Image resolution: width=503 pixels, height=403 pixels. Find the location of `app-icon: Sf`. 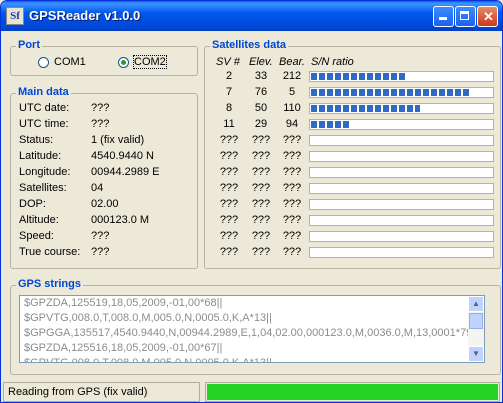

app-icon: Sf is located at coordinates (15, 16).